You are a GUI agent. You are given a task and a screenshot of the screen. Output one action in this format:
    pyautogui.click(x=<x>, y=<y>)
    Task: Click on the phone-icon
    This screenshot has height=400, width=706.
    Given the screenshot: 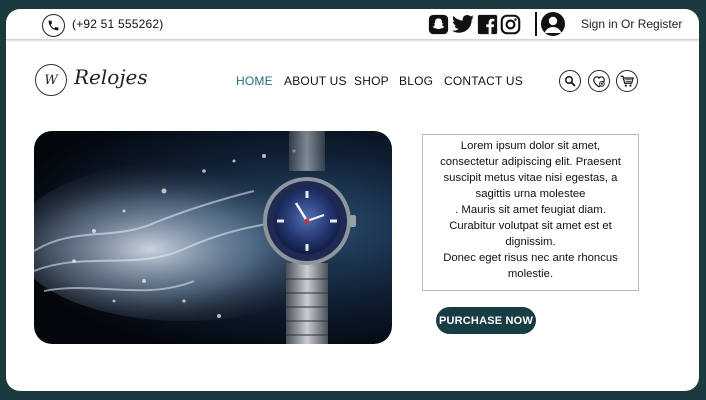 What is the action you would take?
    pyautogui.click(x=53, y=25)
    